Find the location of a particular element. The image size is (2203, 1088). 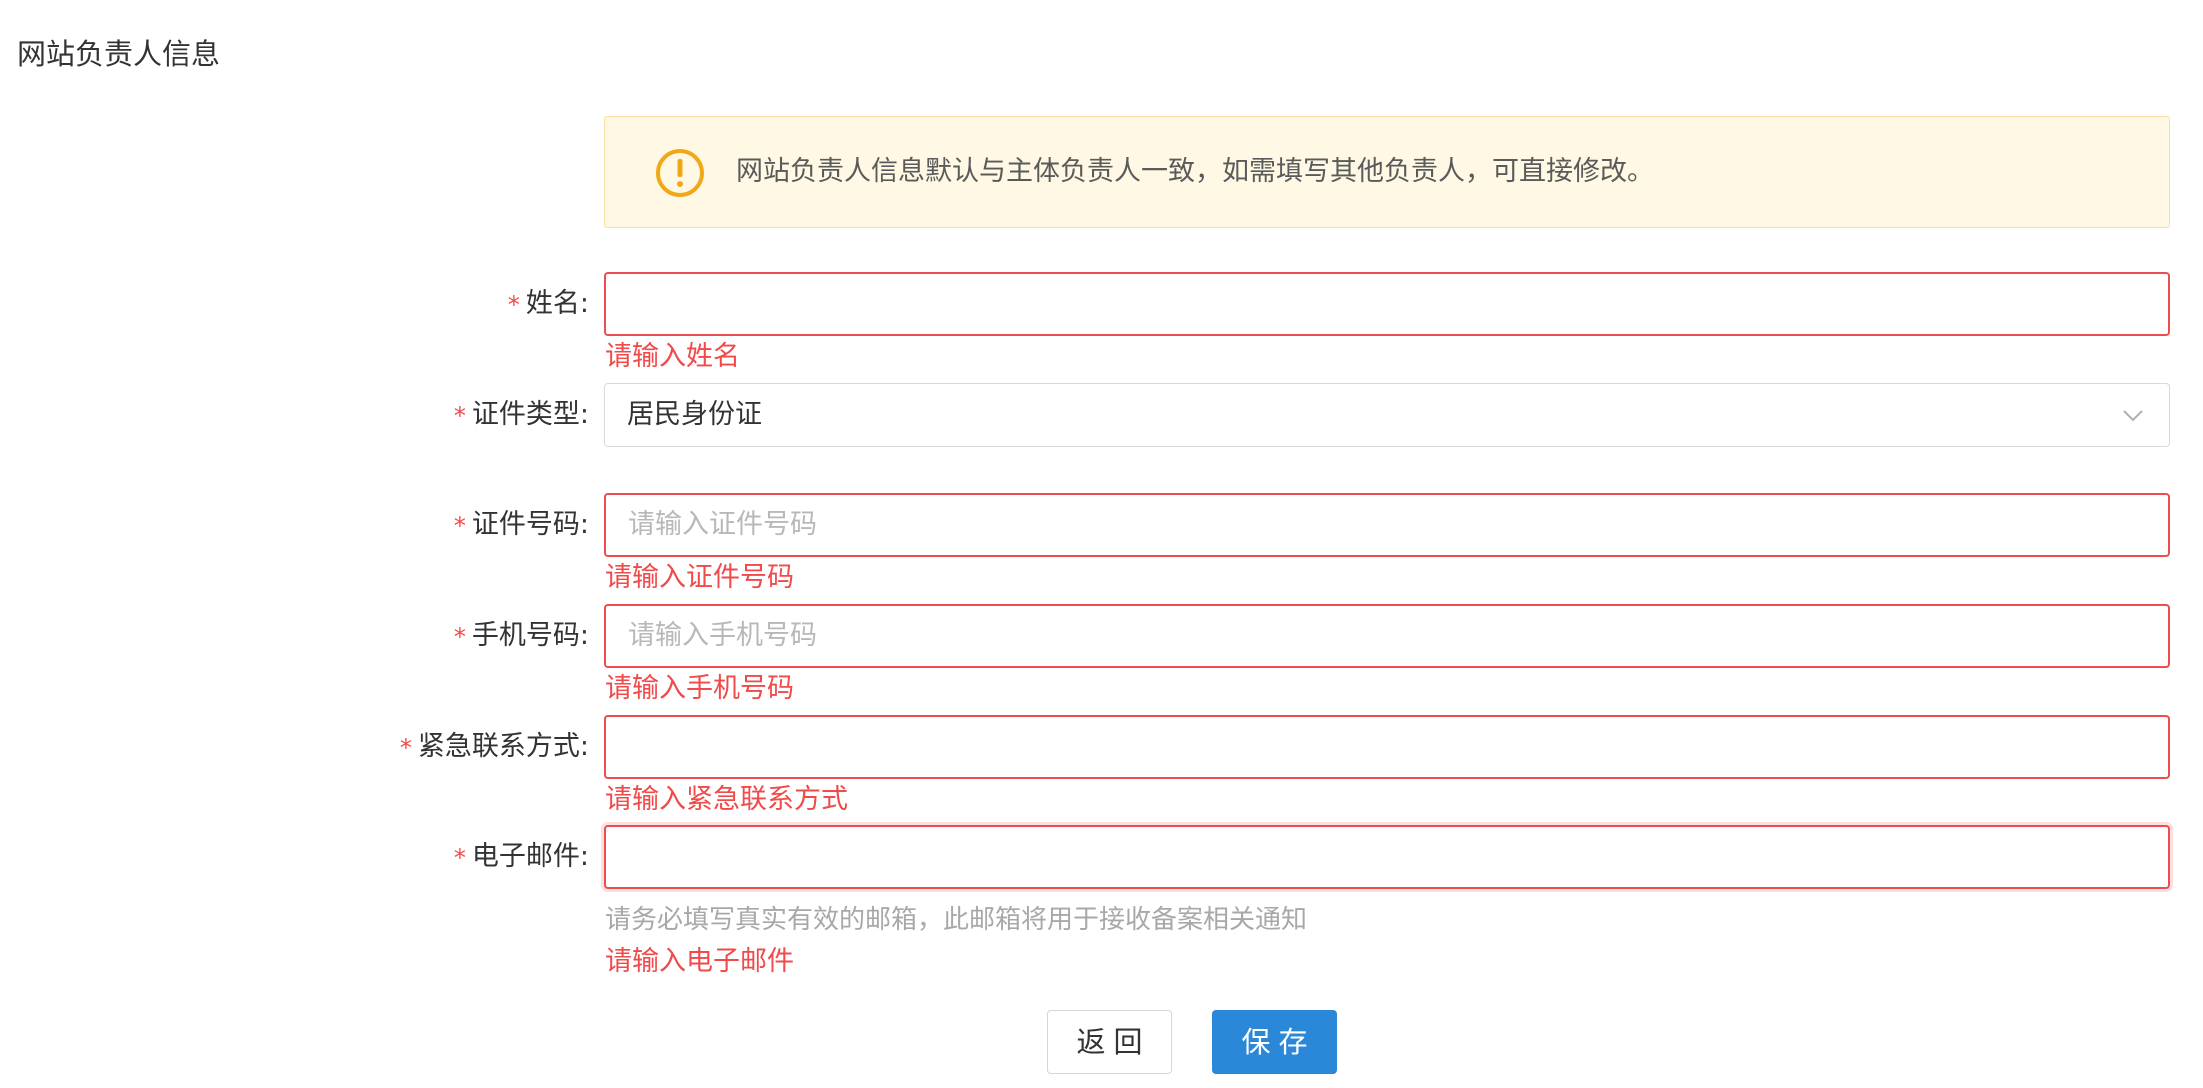

emergency-error: 请输入紧急联系方式 is located at coordinates (726, 799).